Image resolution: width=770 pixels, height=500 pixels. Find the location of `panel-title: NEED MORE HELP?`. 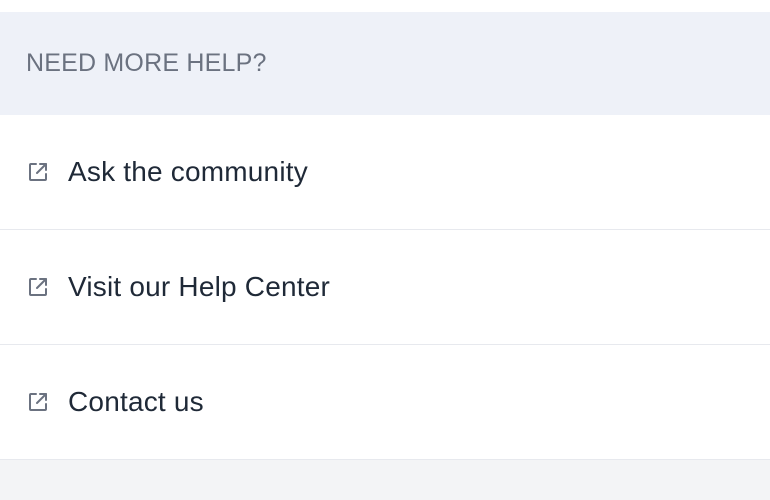

panel-title: NEED MORE HELP? is located at coordinates (146, 63).